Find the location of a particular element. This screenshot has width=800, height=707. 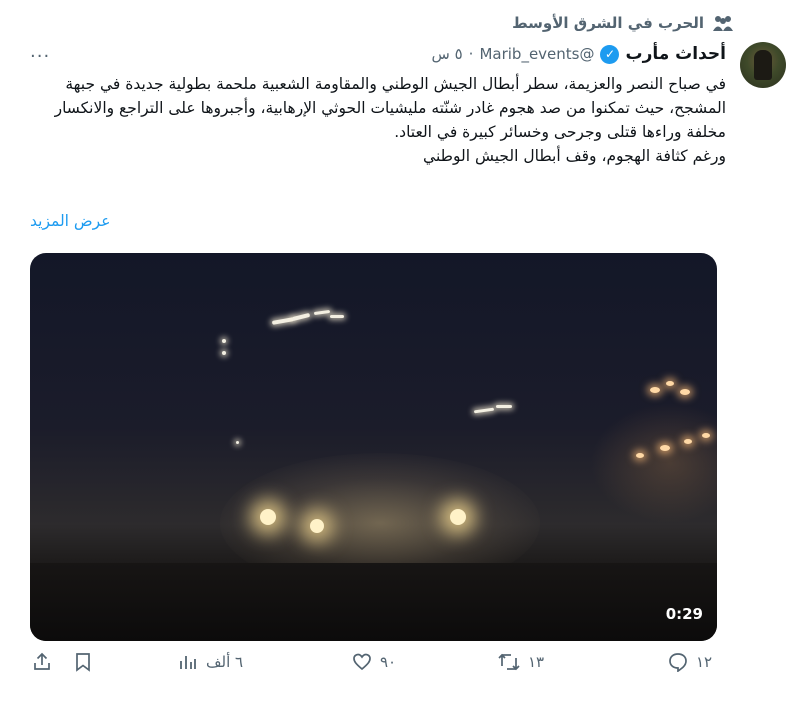

bookmark-icon is located at coordinates (83, 662).